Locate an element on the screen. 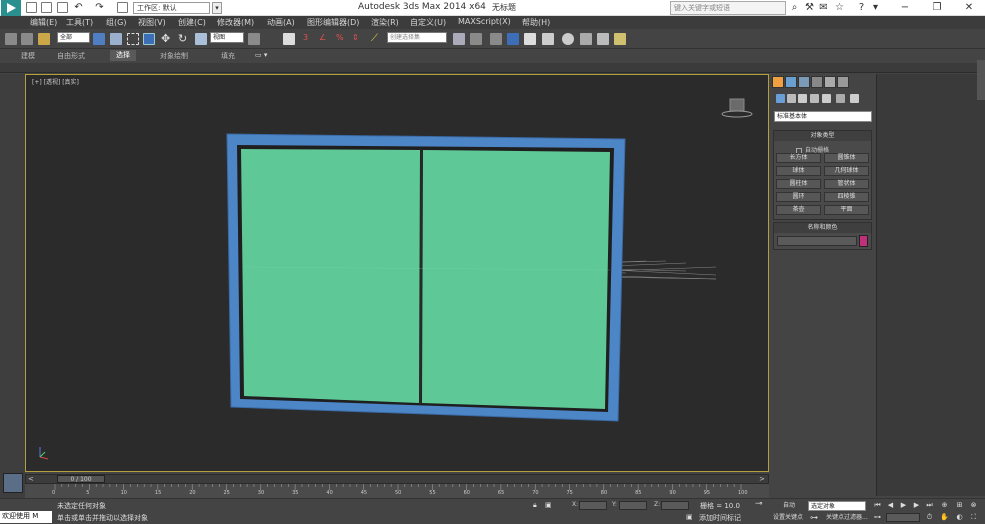 The image size is (985, 524). zoom-all-icon: ⊞ is located at coordinates (959, 505).